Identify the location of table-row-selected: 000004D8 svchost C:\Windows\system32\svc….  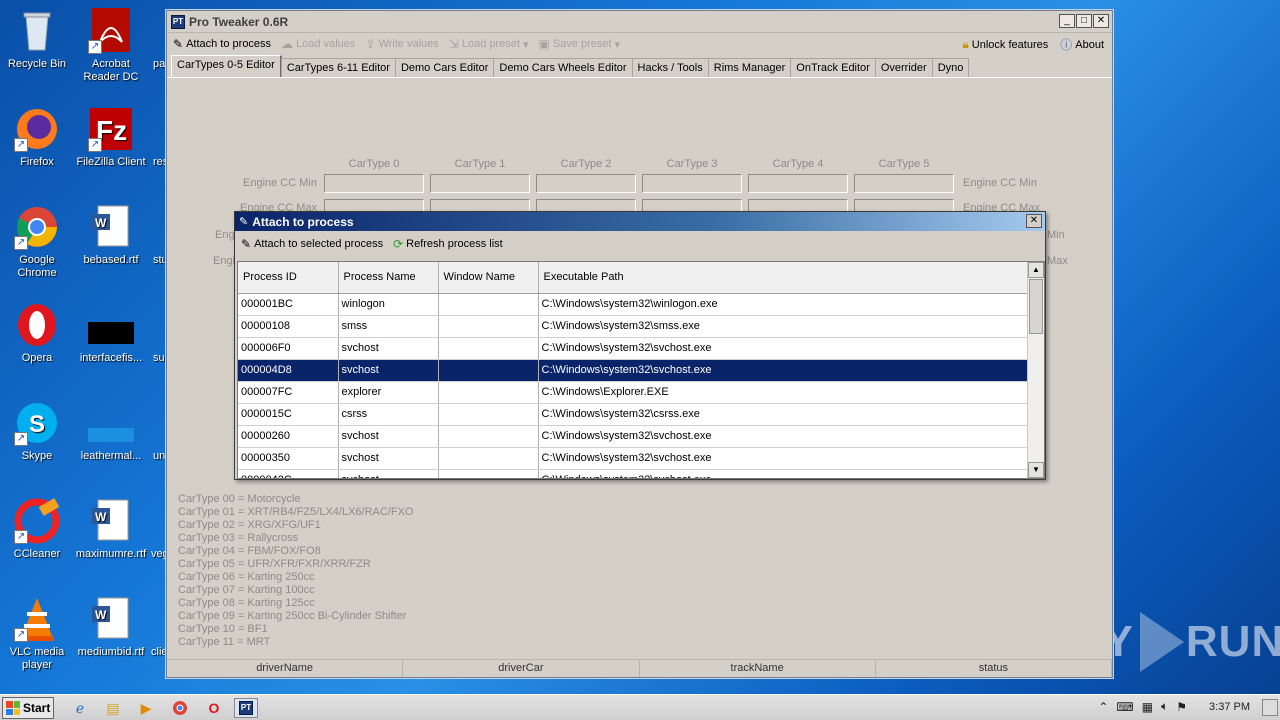
(633, 370).